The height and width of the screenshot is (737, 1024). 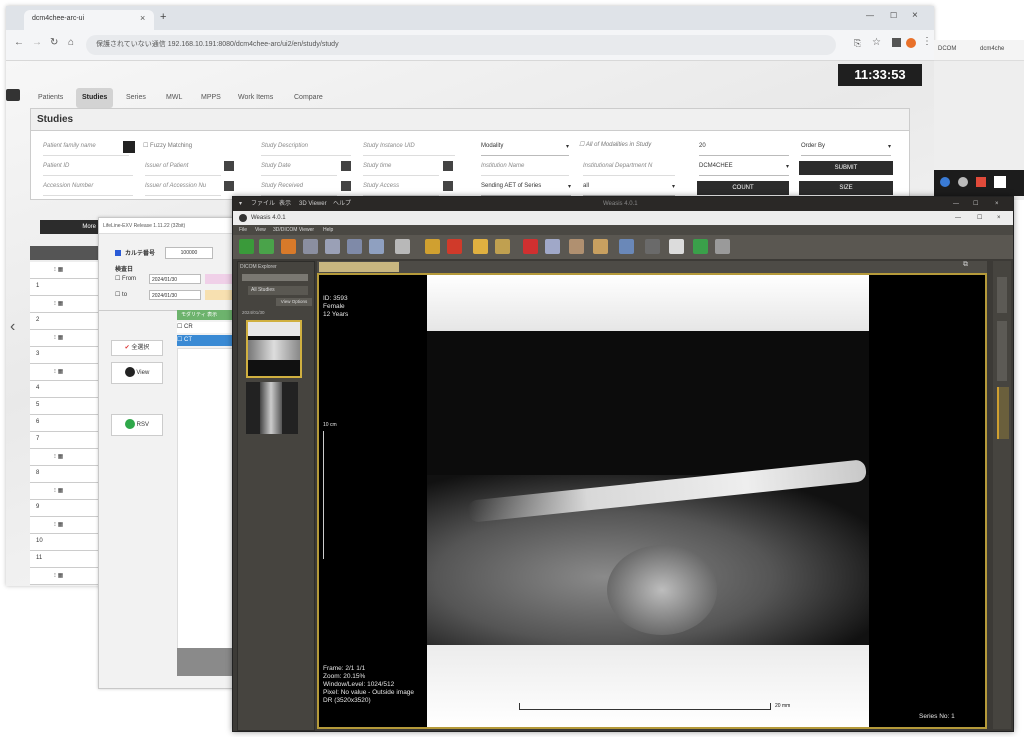 What do you see at coordinates (95, 98) in the screenshot?
I see `tab-studies: Studies` at bounding box center [95, 98].